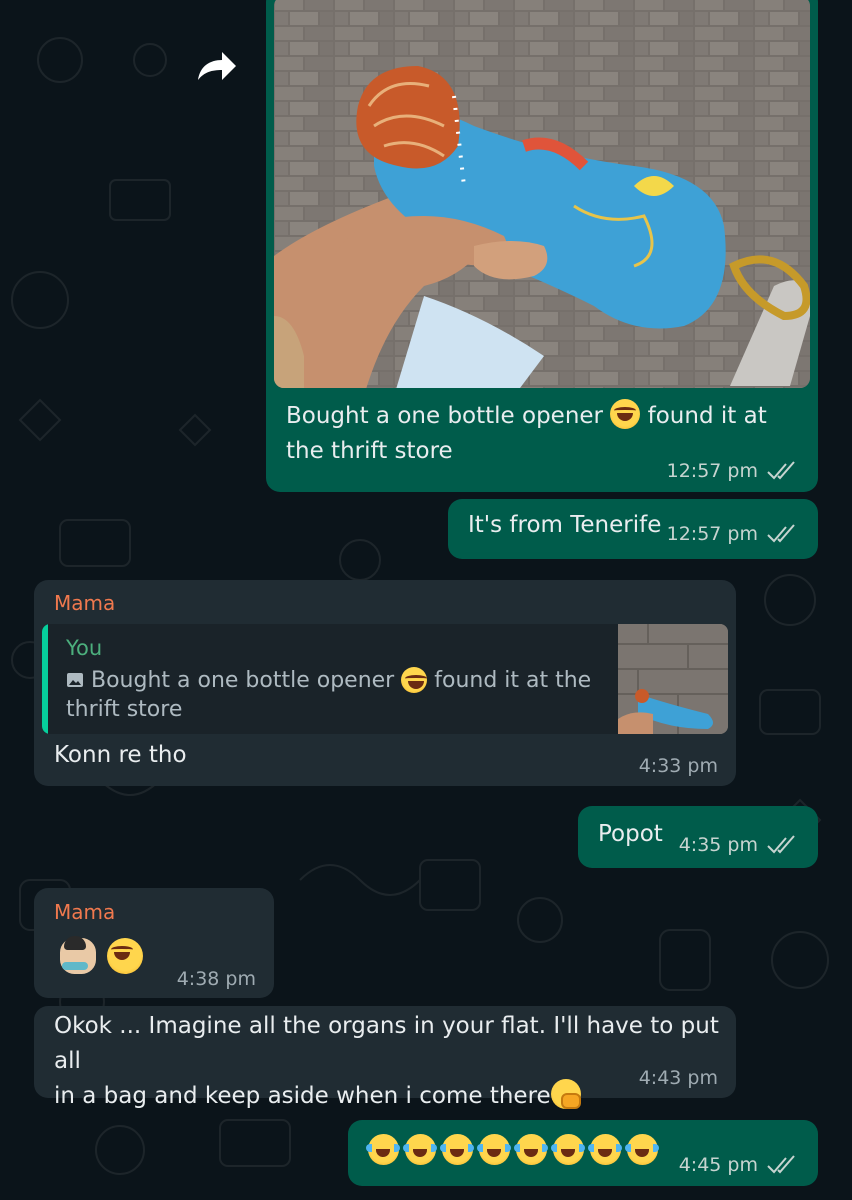 This screenshot has width=852, height=1200. I want to click on message-meta: 4:43 pm, so click(678, 1078).